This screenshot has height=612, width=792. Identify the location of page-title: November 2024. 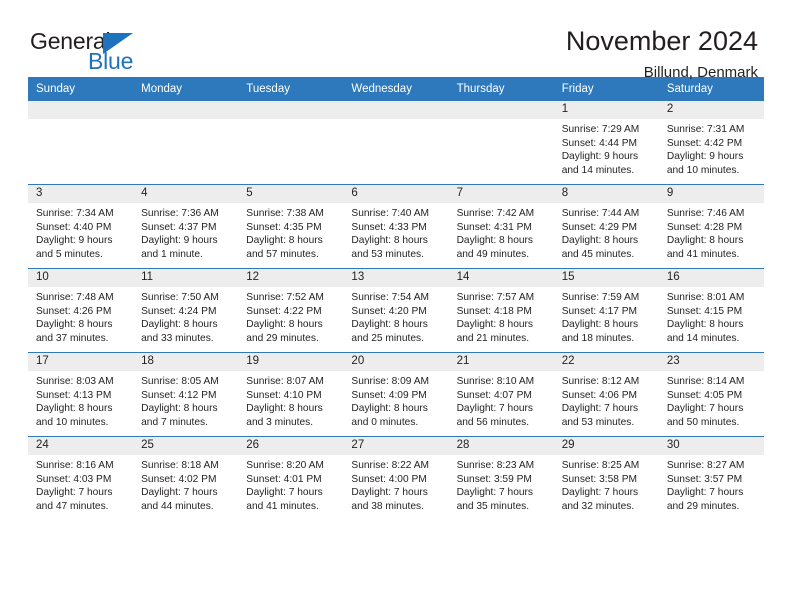
(661, 41).